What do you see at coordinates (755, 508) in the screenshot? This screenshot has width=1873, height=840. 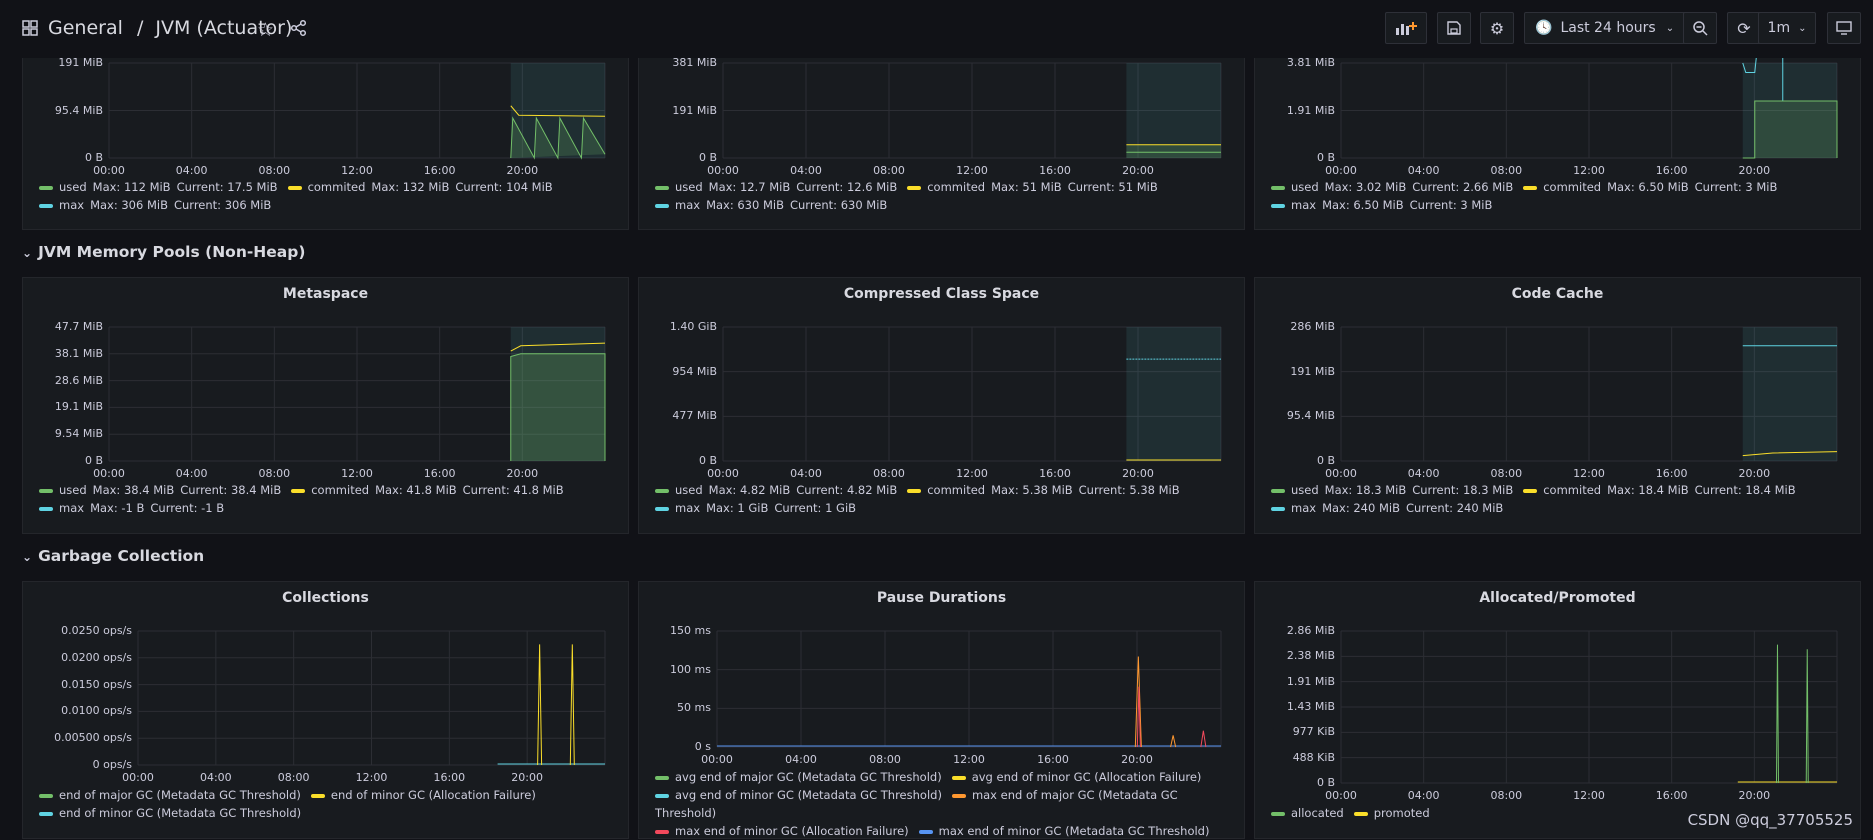 I see `legend-item: max Max: 1 GiB Current: 1 GiB` at bounding box center [755, 508].